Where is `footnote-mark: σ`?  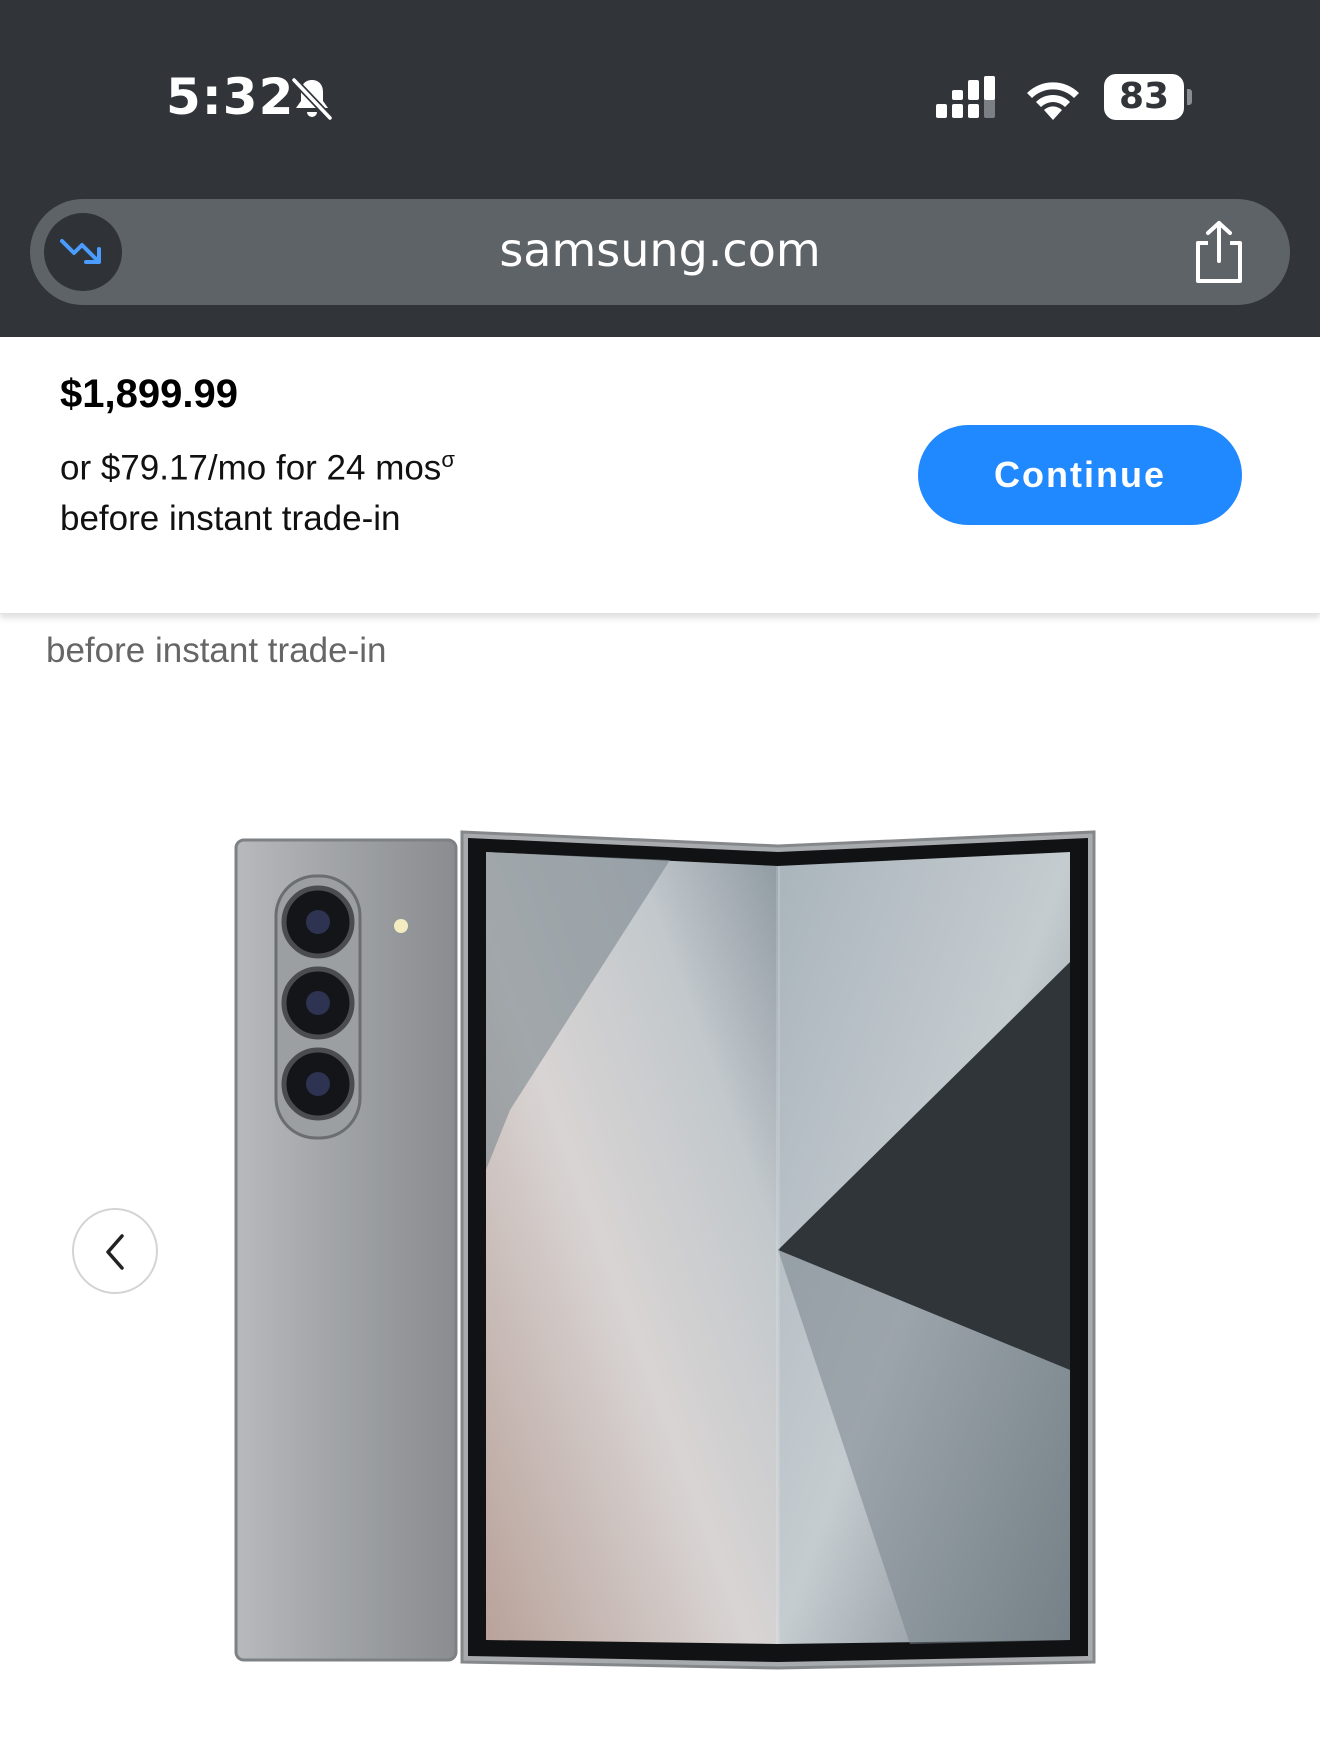
footnote-mark: σ is located at coordinates (448, 459).